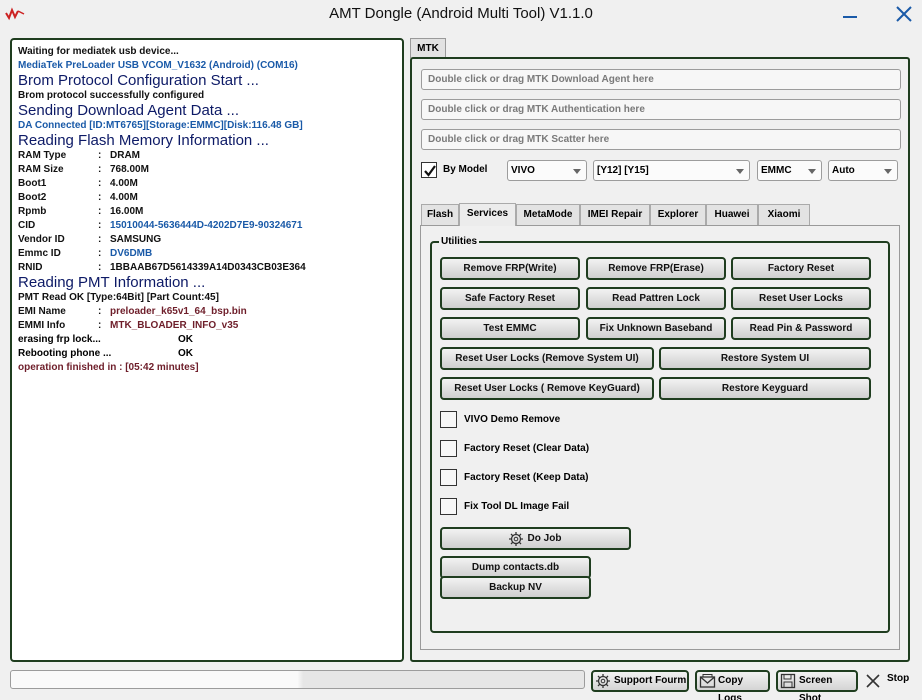  I want to click on log-key: Rpmb, so click(32, 211).